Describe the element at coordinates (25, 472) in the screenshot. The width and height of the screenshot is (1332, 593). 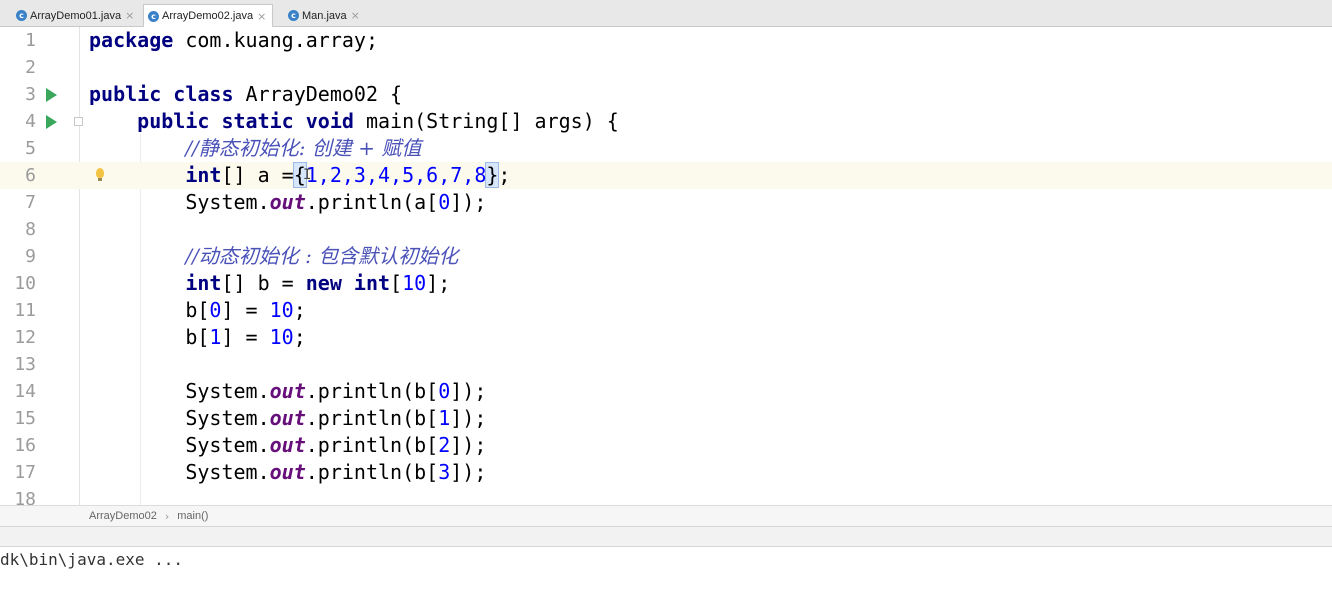
I see `line-number: 17` at that location.